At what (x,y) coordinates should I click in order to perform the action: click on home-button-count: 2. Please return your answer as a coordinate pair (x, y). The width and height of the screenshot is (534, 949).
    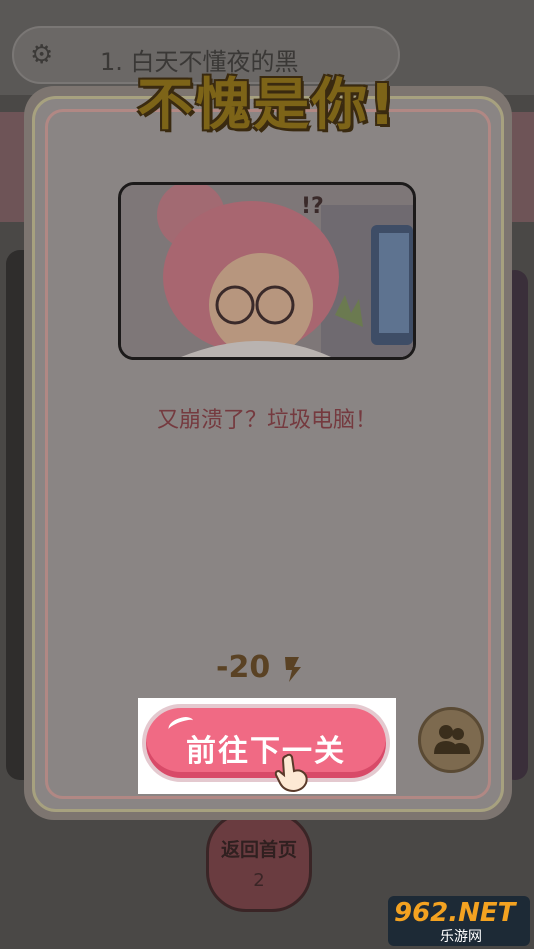
    Looking at the image, I should click on (259, 880).